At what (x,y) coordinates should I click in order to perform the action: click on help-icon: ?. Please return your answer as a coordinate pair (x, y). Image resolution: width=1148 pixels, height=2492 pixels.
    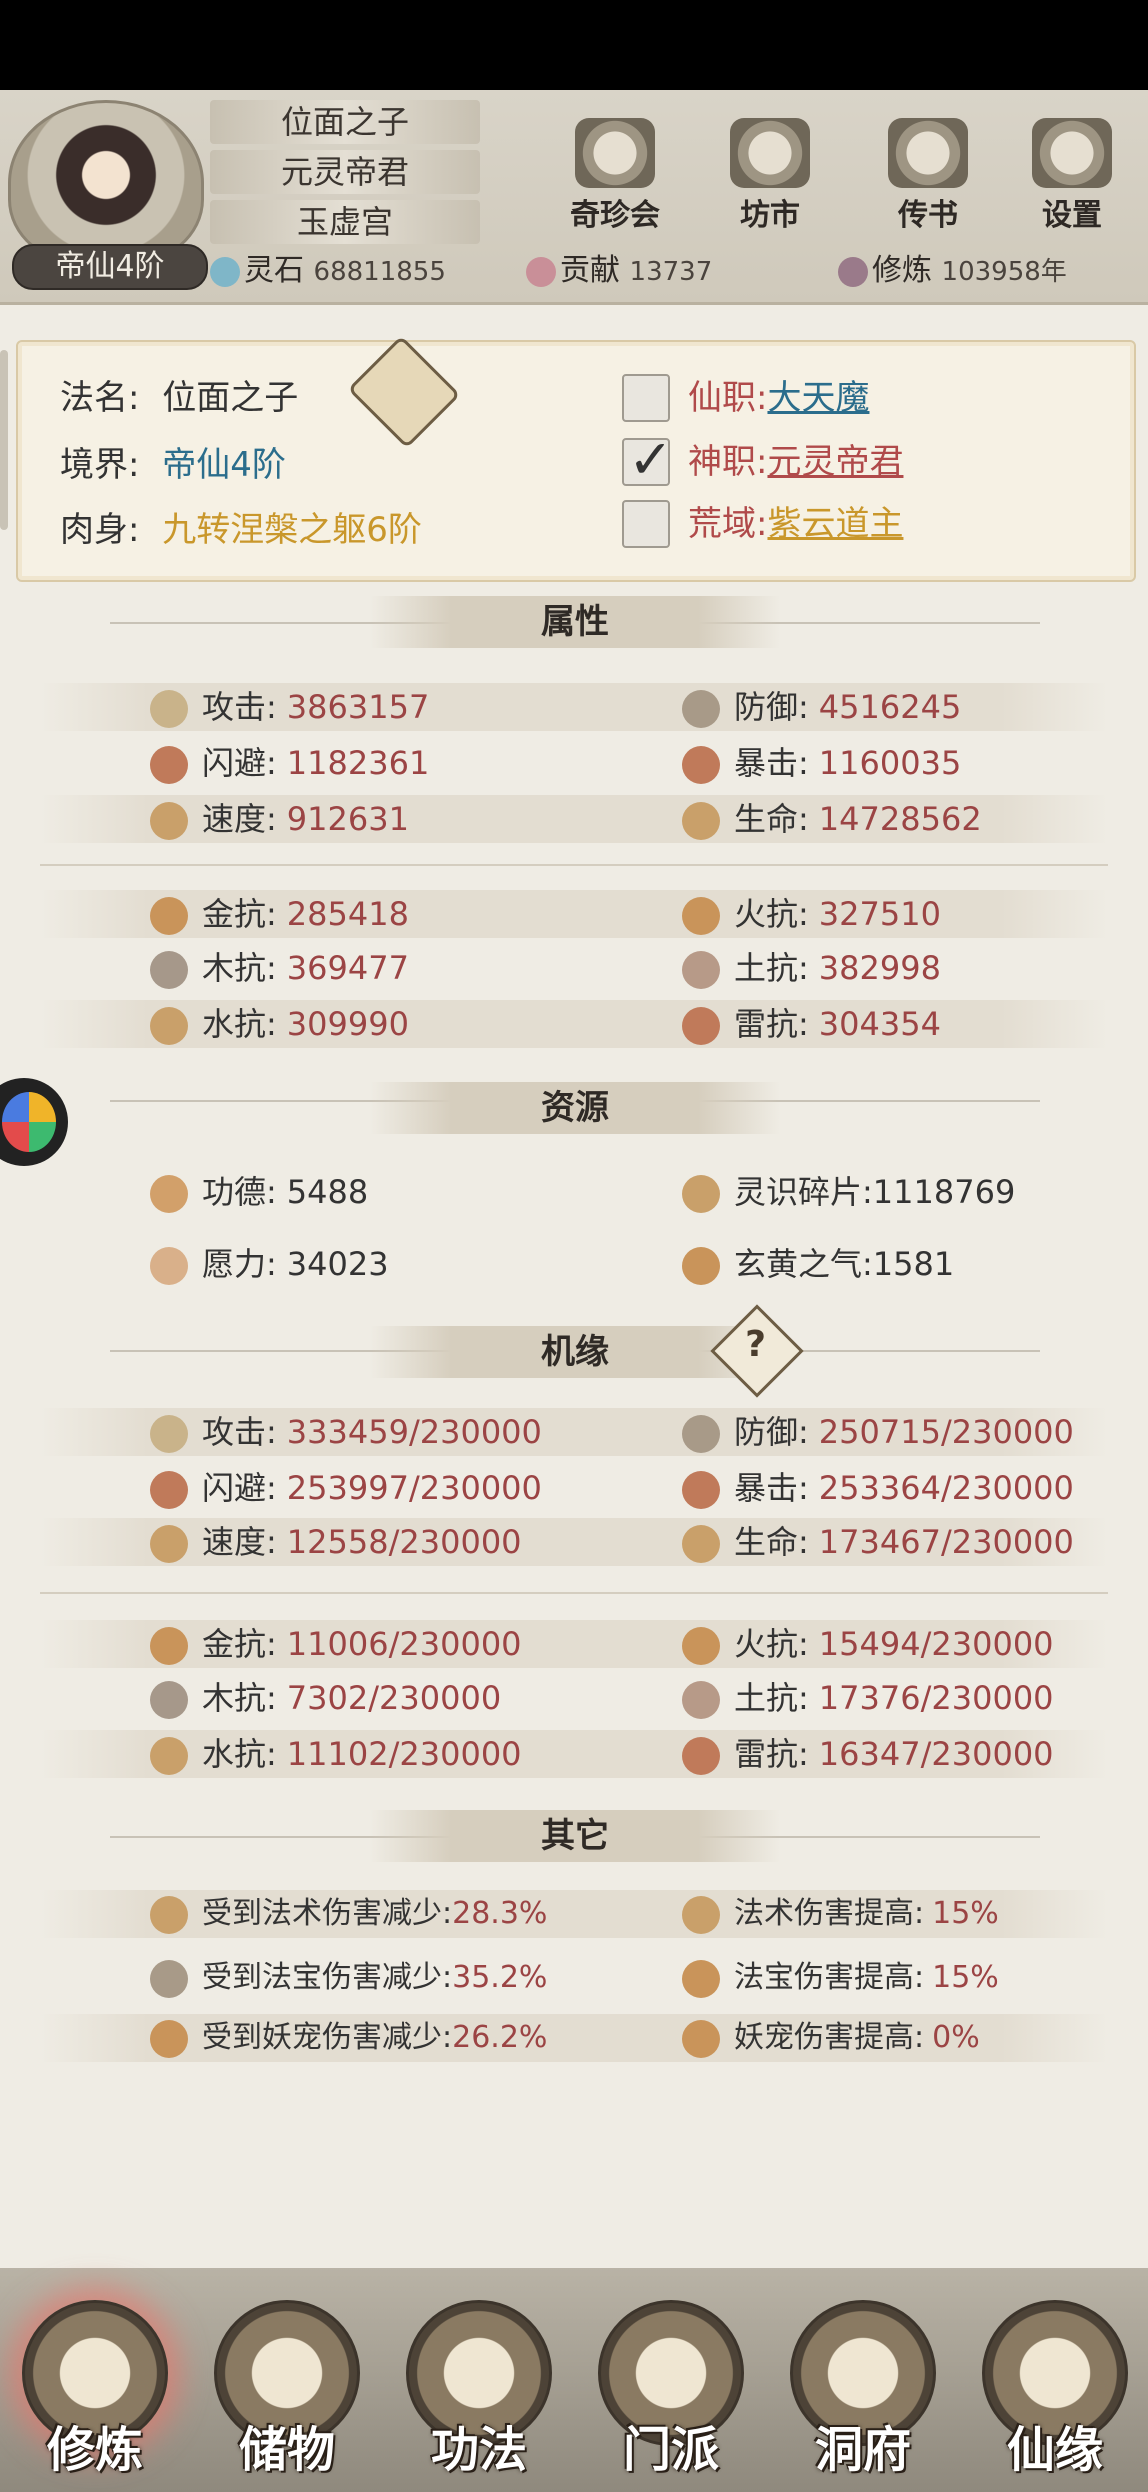
    Looking at the image, I should click on (757, 1351).